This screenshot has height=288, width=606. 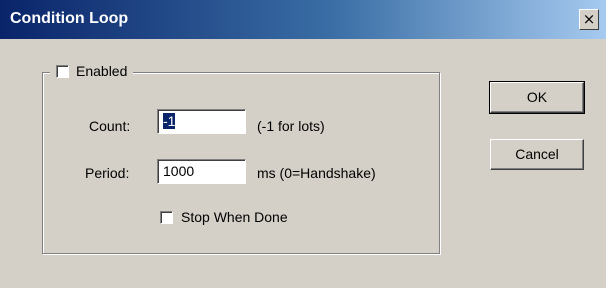 I want to click on period-input-value: 1000, so click(x=179, y=171).